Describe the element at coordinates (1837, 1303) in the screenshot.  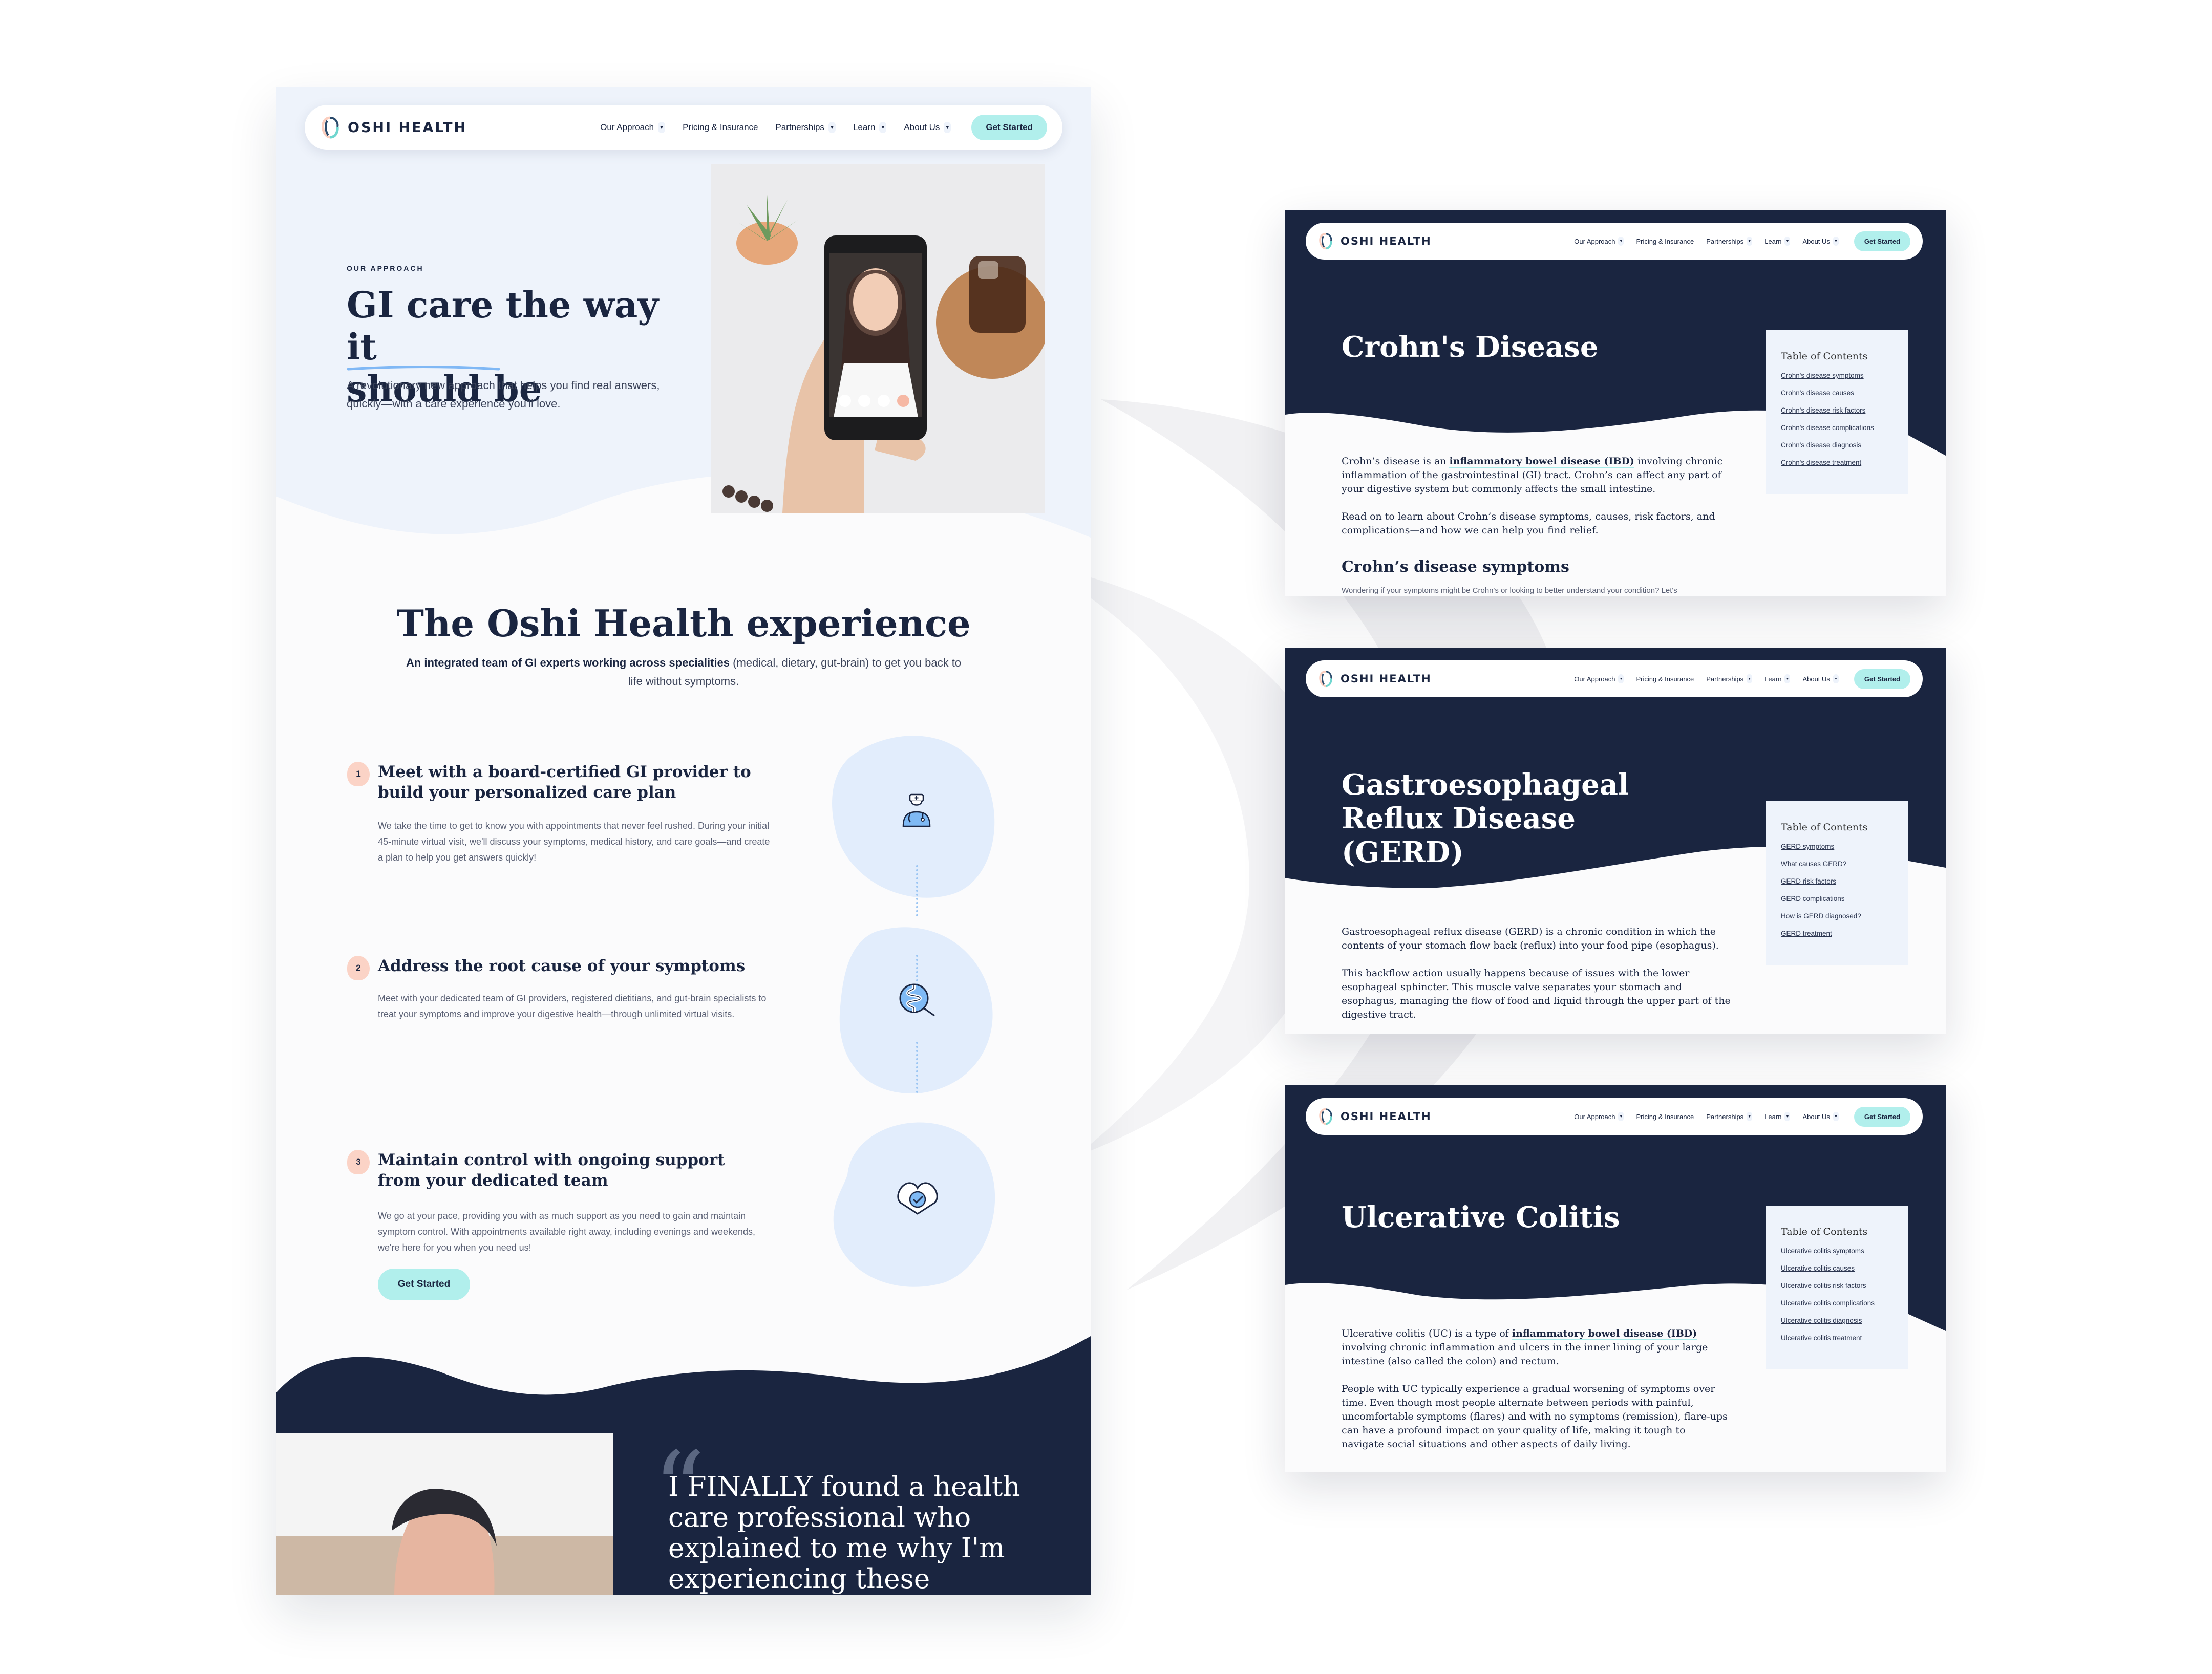
I see `toc-link: Ulcerative colitis complications` at that location.